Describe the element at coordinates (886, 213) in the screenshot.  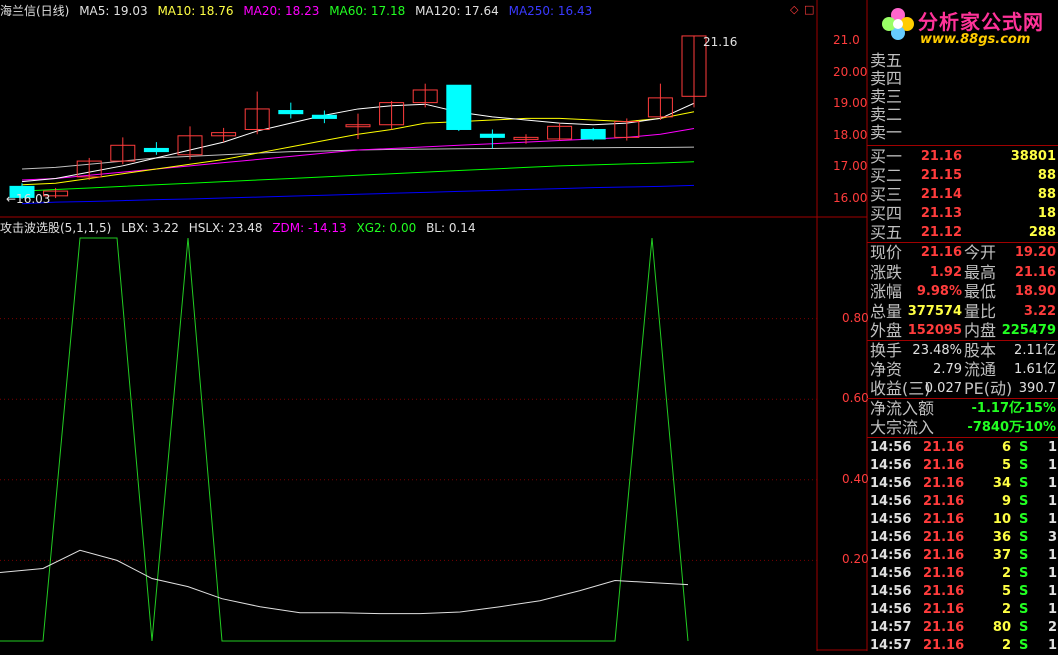
I see `buy-order-label: 买四` at that location.